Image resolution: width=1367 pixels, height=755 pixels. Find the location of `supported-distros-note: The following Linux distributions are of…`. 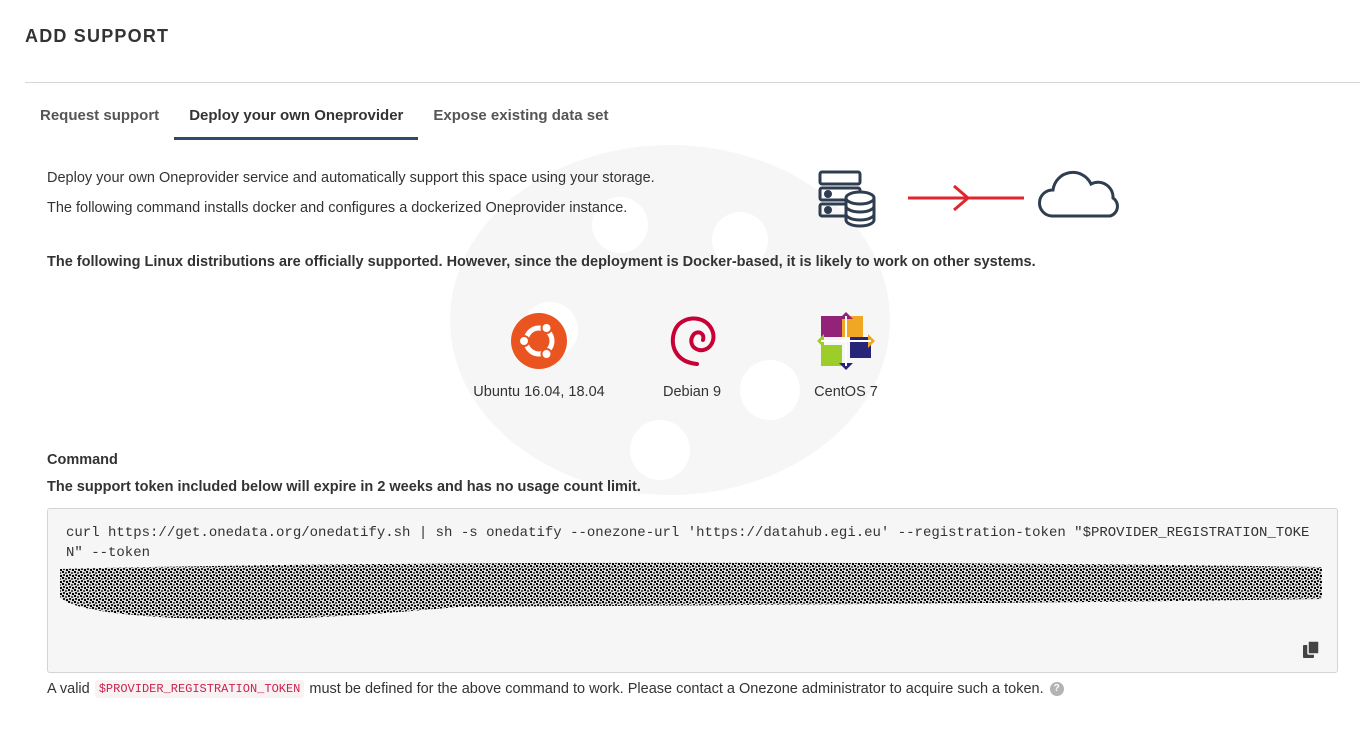

supported-distros-note: The following Linux distributions are of… is located at coordinates (541, 262).